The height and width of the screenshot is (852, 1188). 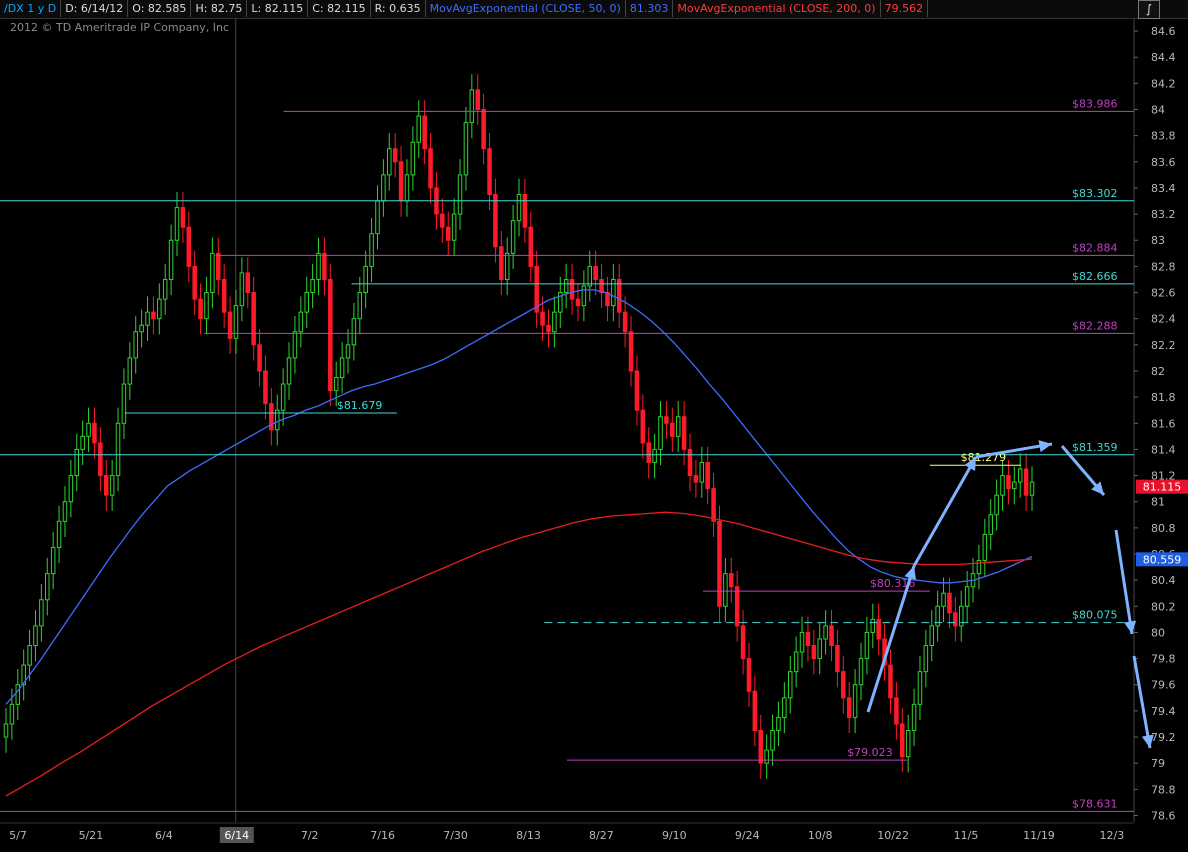 What do you see at coordinates (1095, 803) in the screenshot?
I see `price-level-label: $78.631` at bounding box center [1095, 803].